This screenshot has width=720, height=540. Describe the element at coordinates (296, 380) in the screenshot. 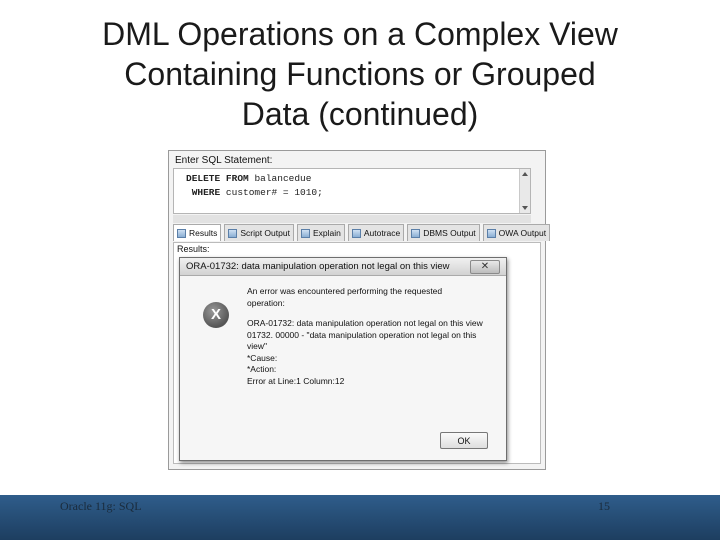

I see `error-message-line: Error at Line:1 Column:12` at that location.